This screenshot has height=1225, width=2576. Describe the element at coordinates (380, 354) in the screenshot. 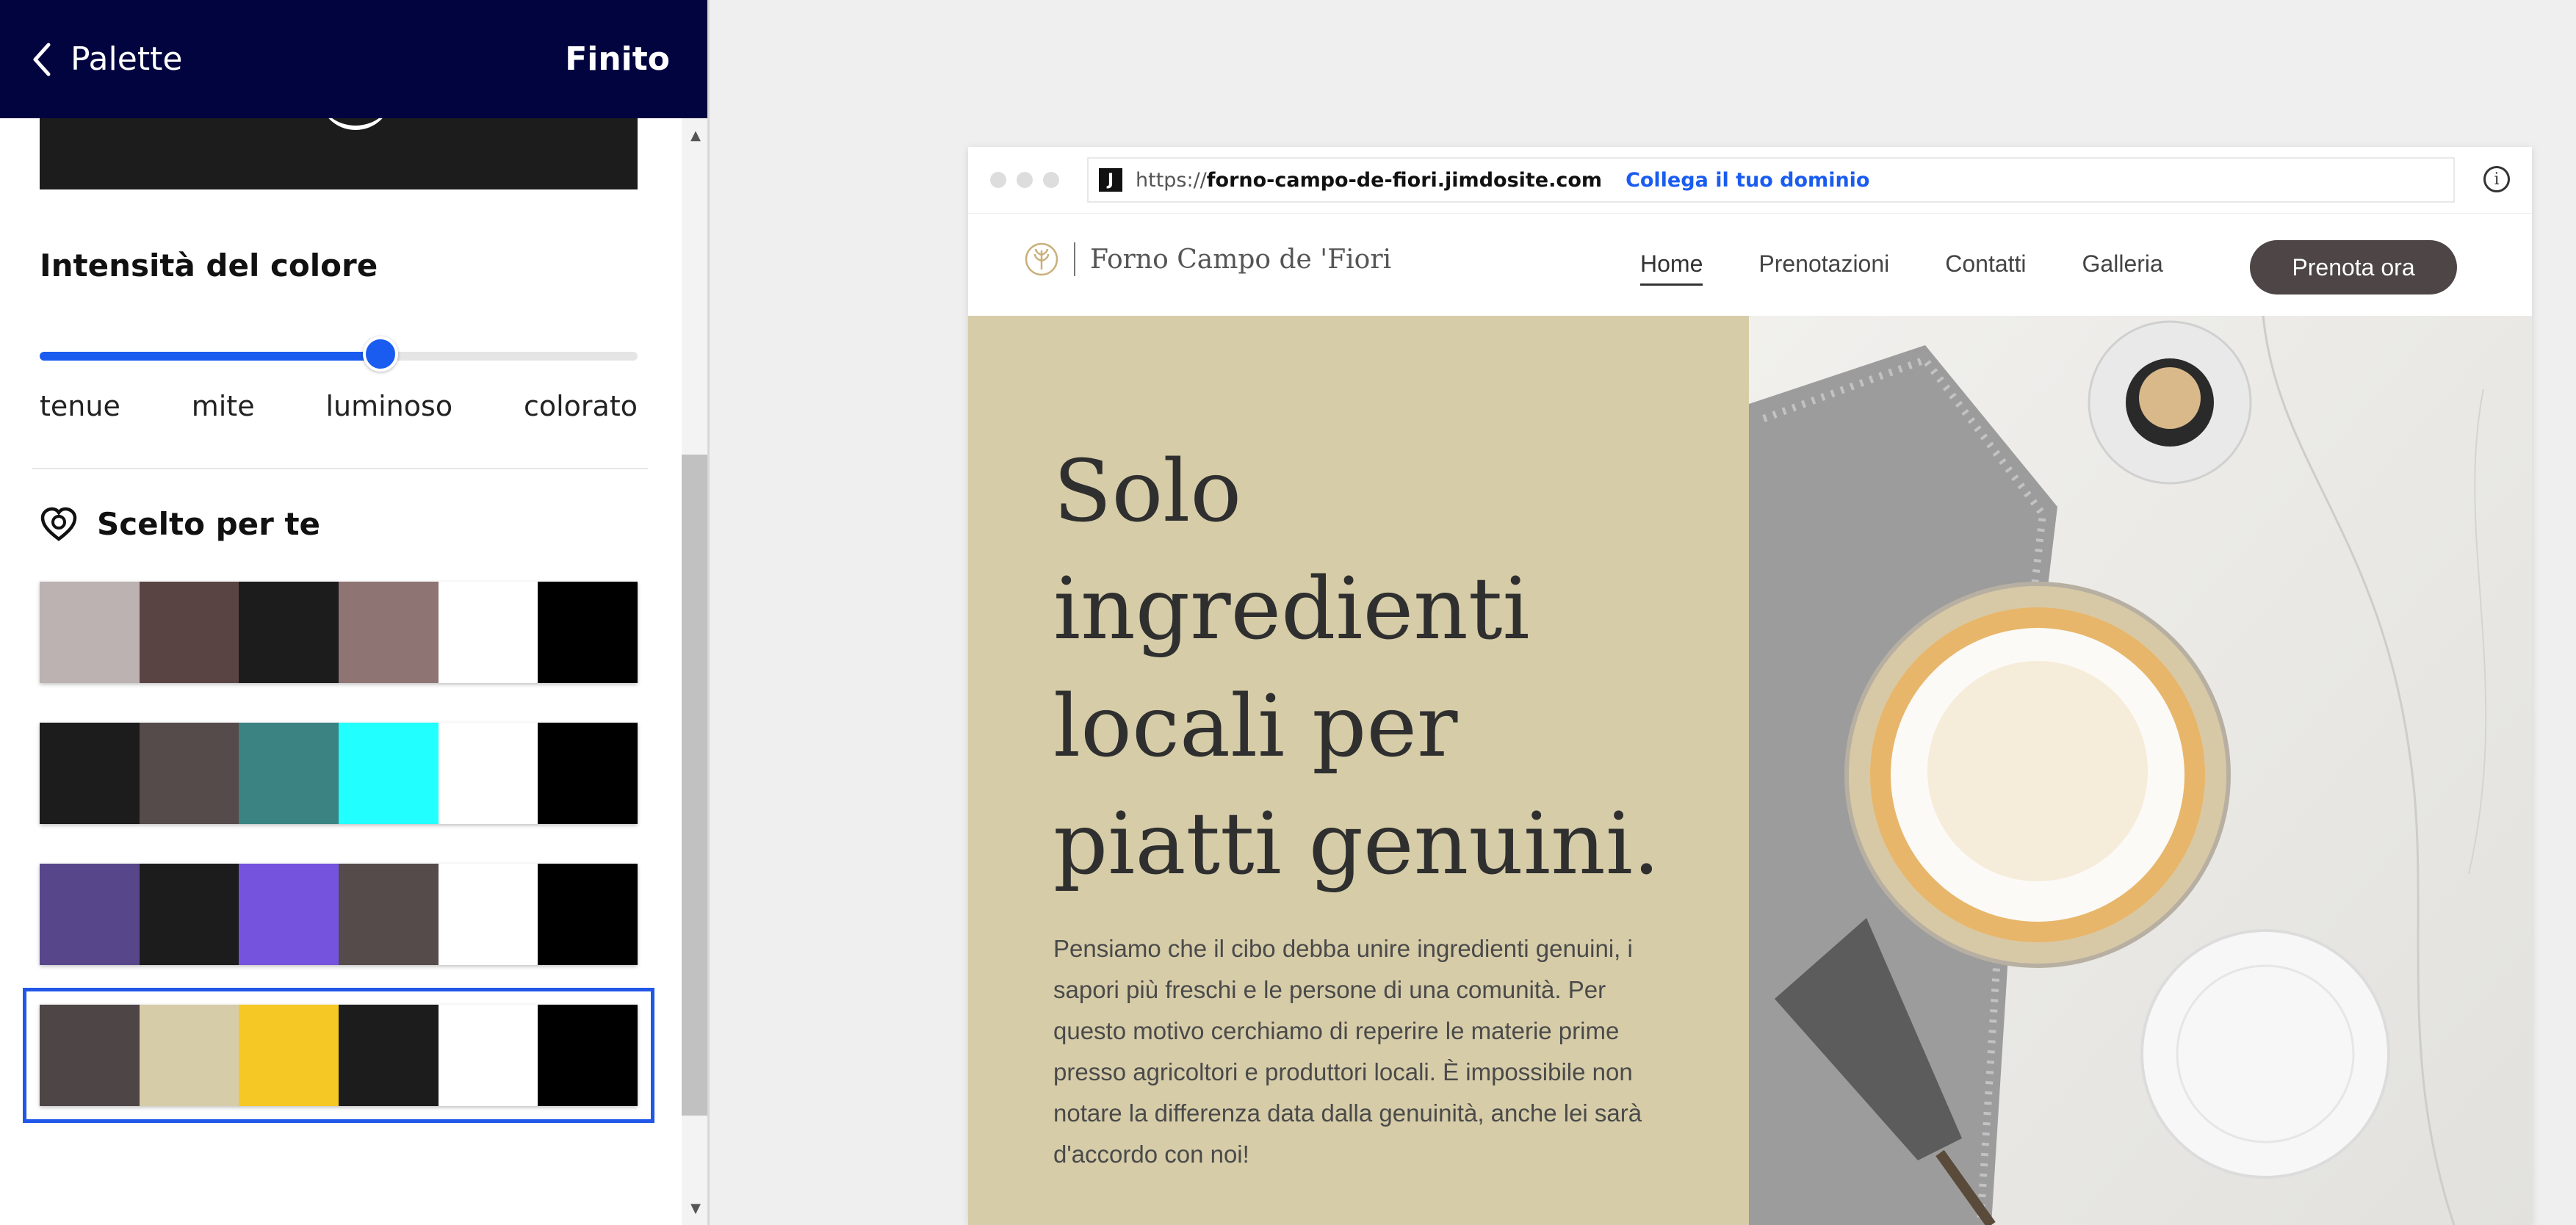

I see `slider-thumb` at that location.